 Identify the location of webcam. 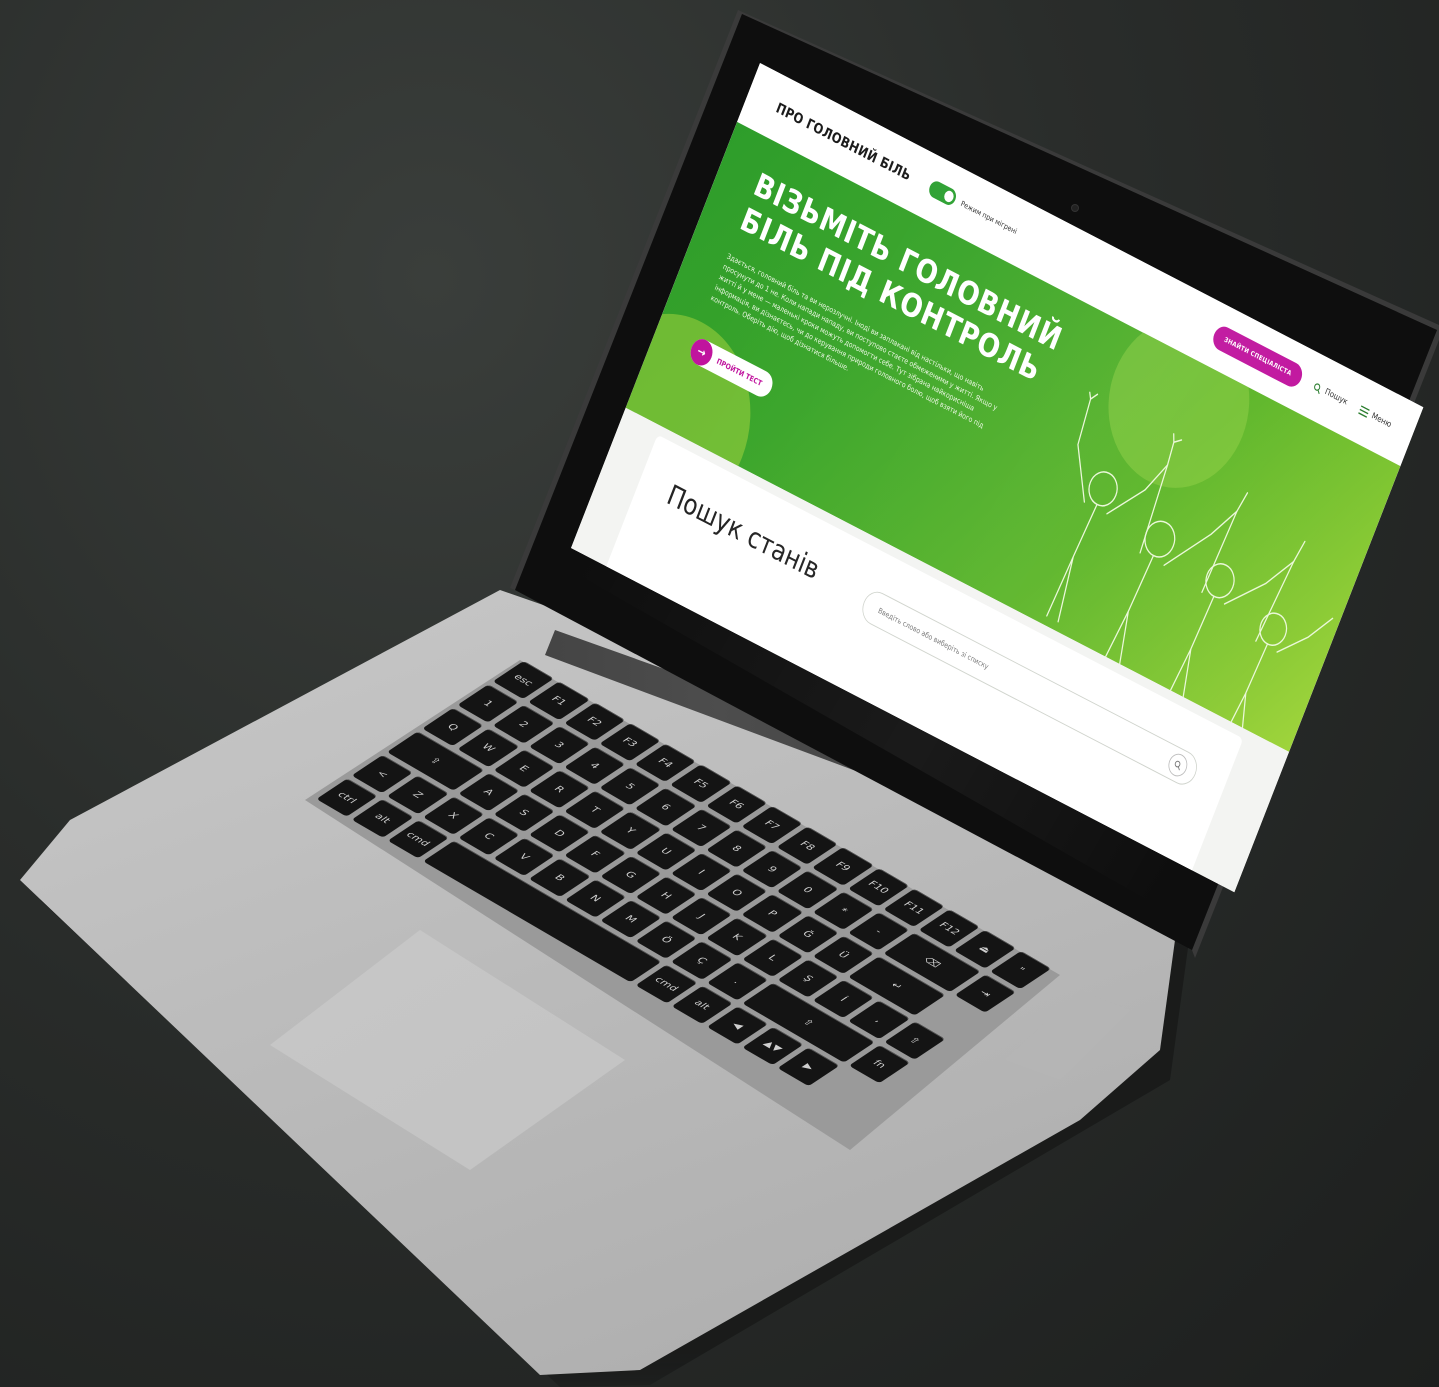
(1075, 208).